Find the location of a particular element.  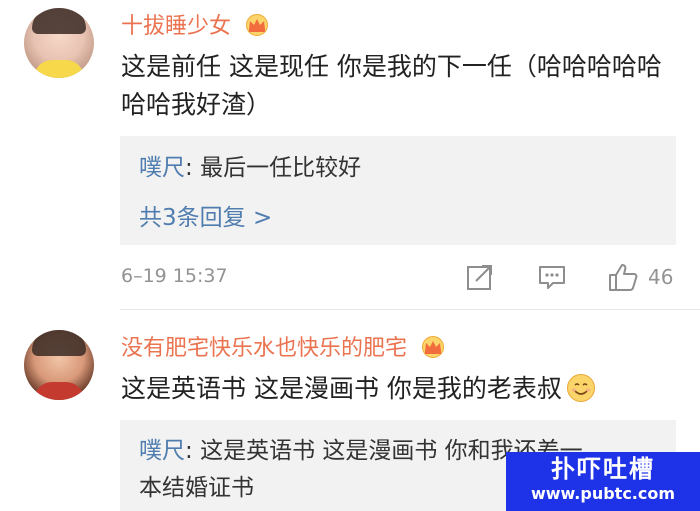

watermark: 扑吓吐槽 www.pubtc.com is located at coordinates (603, 481).